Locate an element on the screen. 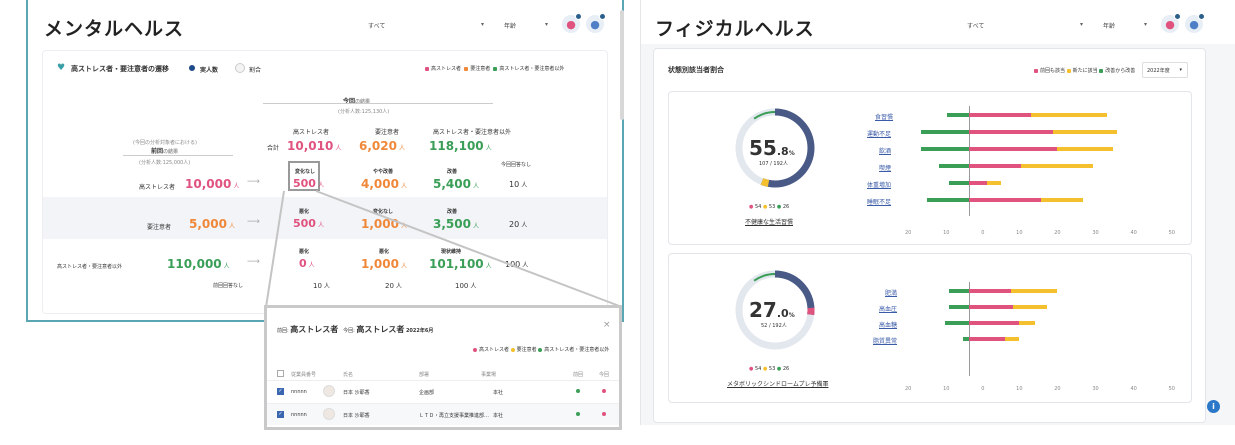 The height and width of the screenshot is (445, 1235). col-cur: 今回 is located at coordinates (604, 375).